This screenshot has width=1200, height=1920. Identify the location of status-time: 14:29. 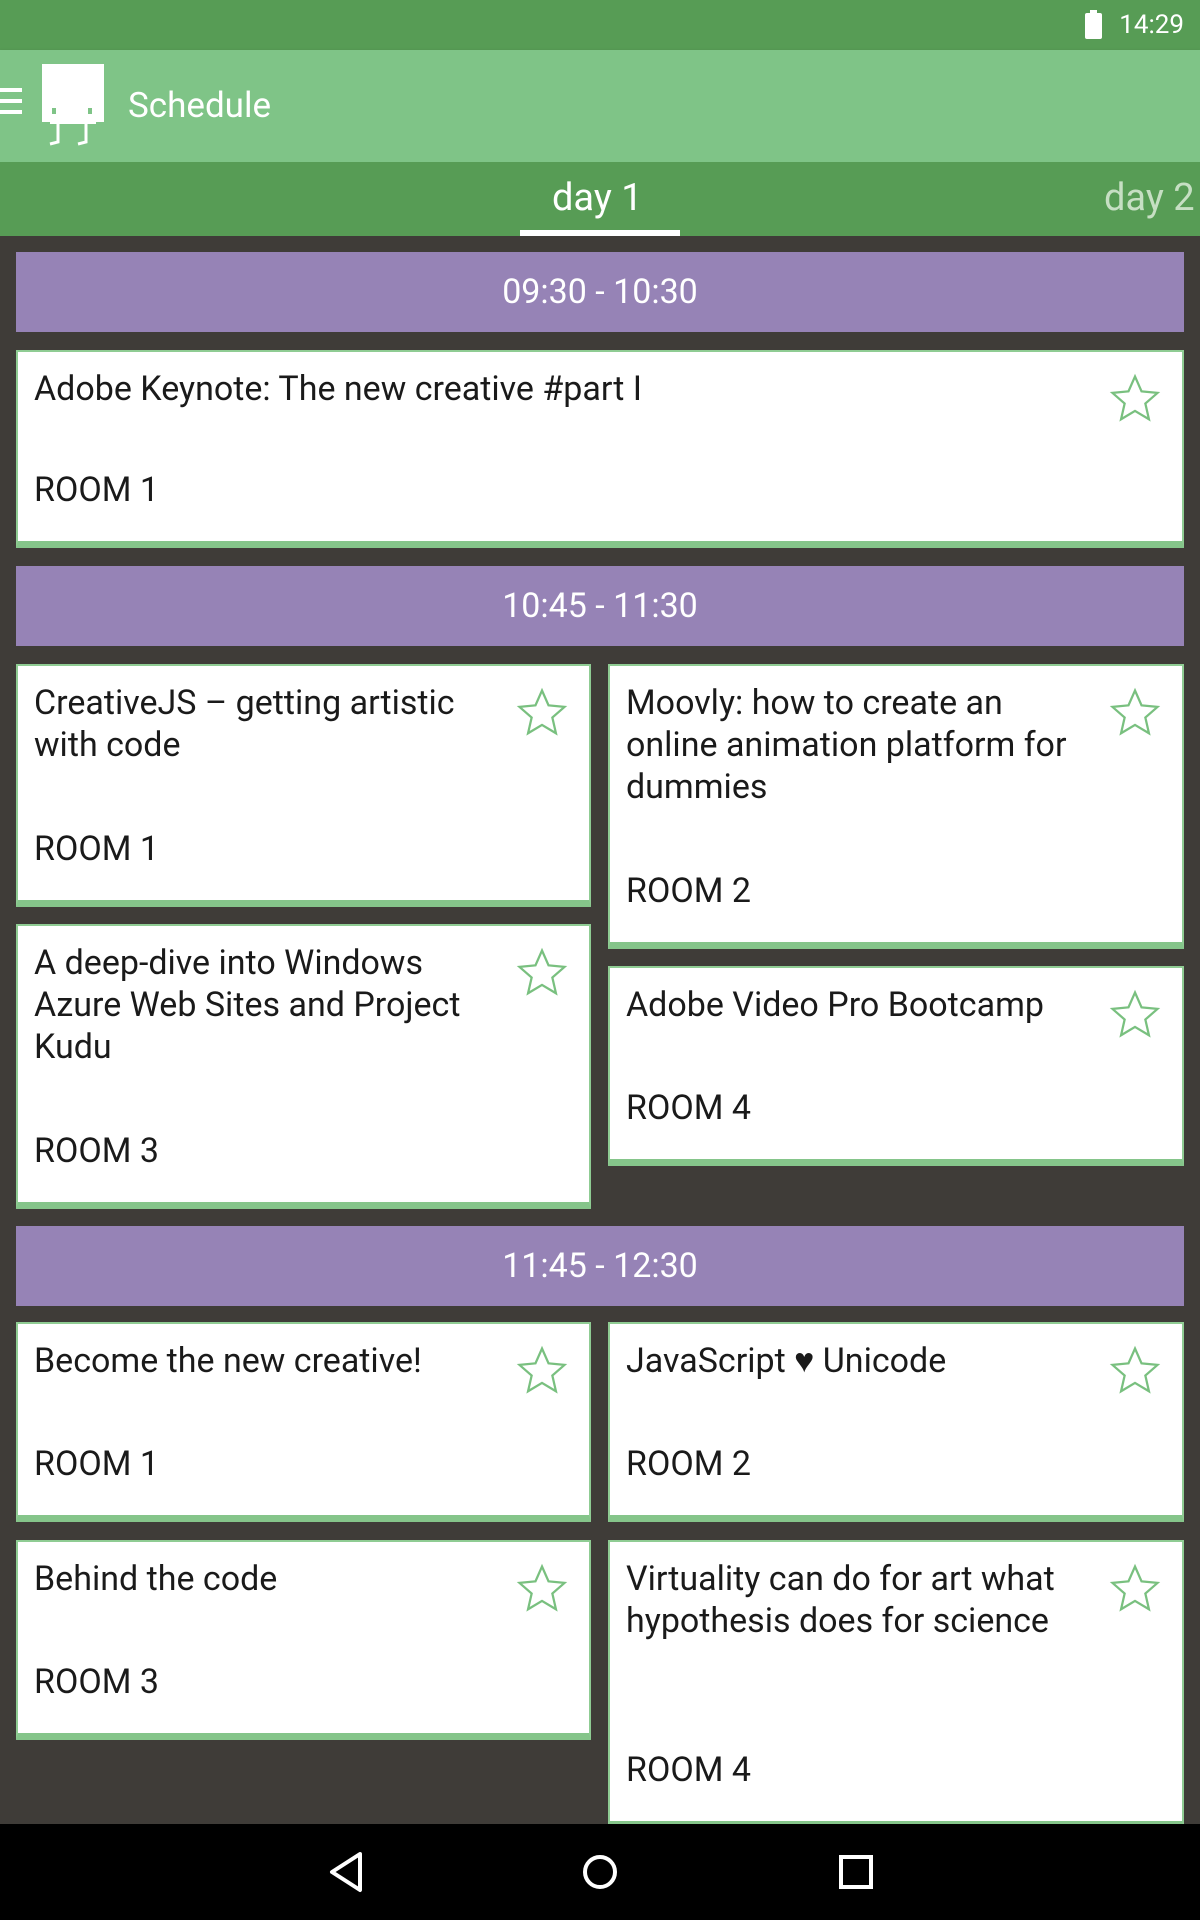
(1151, 25).